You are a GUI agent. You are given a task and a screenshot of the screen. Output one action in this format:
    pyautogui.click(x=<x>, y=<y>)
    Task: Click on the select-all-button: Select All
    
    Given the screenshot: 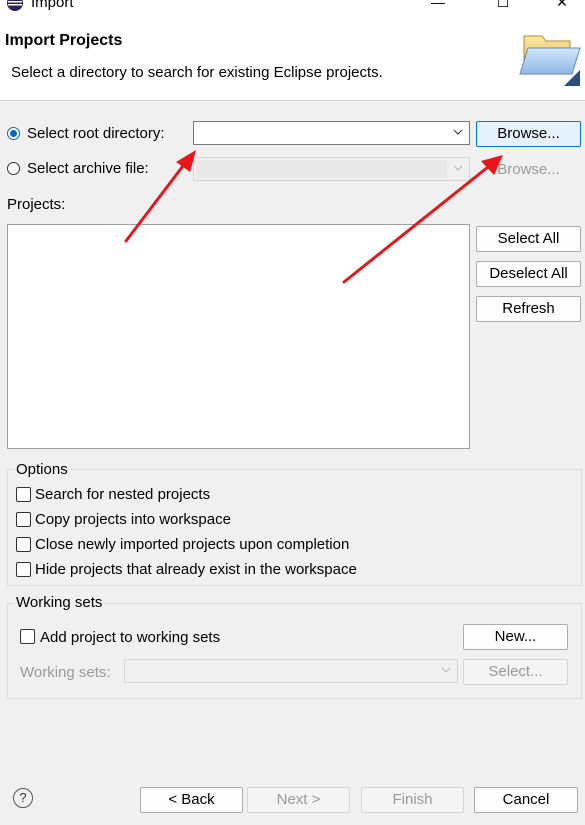 What is the action you would take?
    pyautogui.click(x=528, y=239)
    